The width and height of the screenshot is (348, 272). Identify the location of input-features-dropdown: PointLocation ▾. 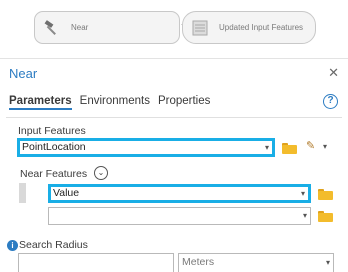
(146, 147).